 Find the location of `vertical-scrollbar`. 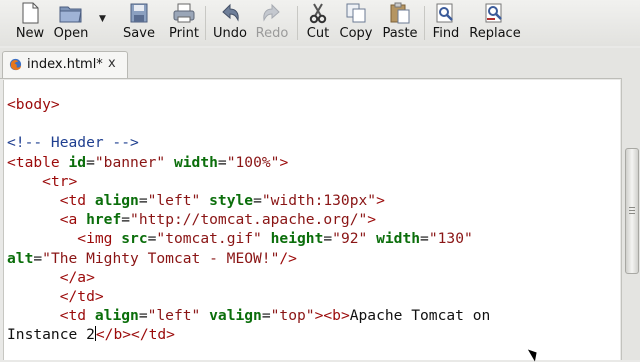

vertical-scrollbar is located at coordinates (630, 219).